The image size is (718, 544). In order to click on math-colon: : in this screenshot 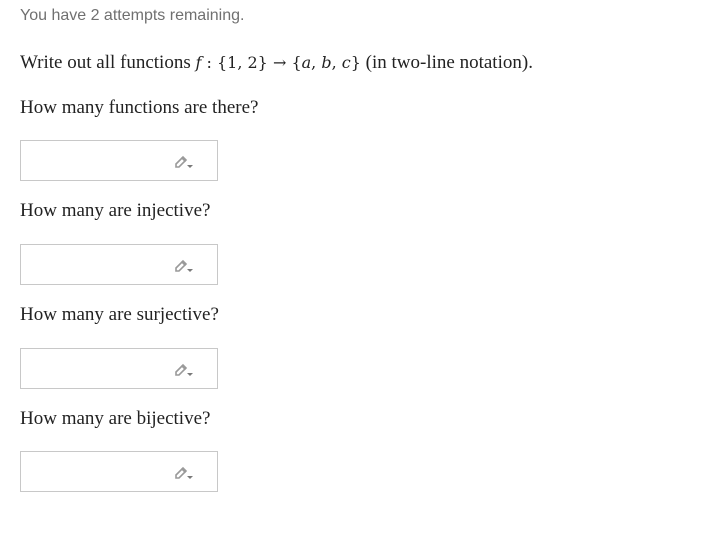, I will do `click(209, 62)`.